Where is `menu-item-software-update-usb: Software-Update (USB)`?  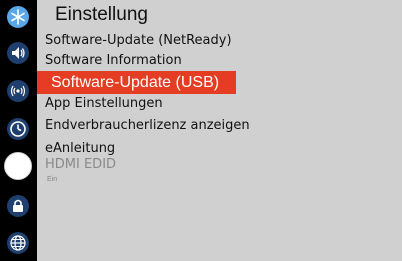 menu-item-software-update-usb: Software-Update (USB) is located at coordinates (136, 82).